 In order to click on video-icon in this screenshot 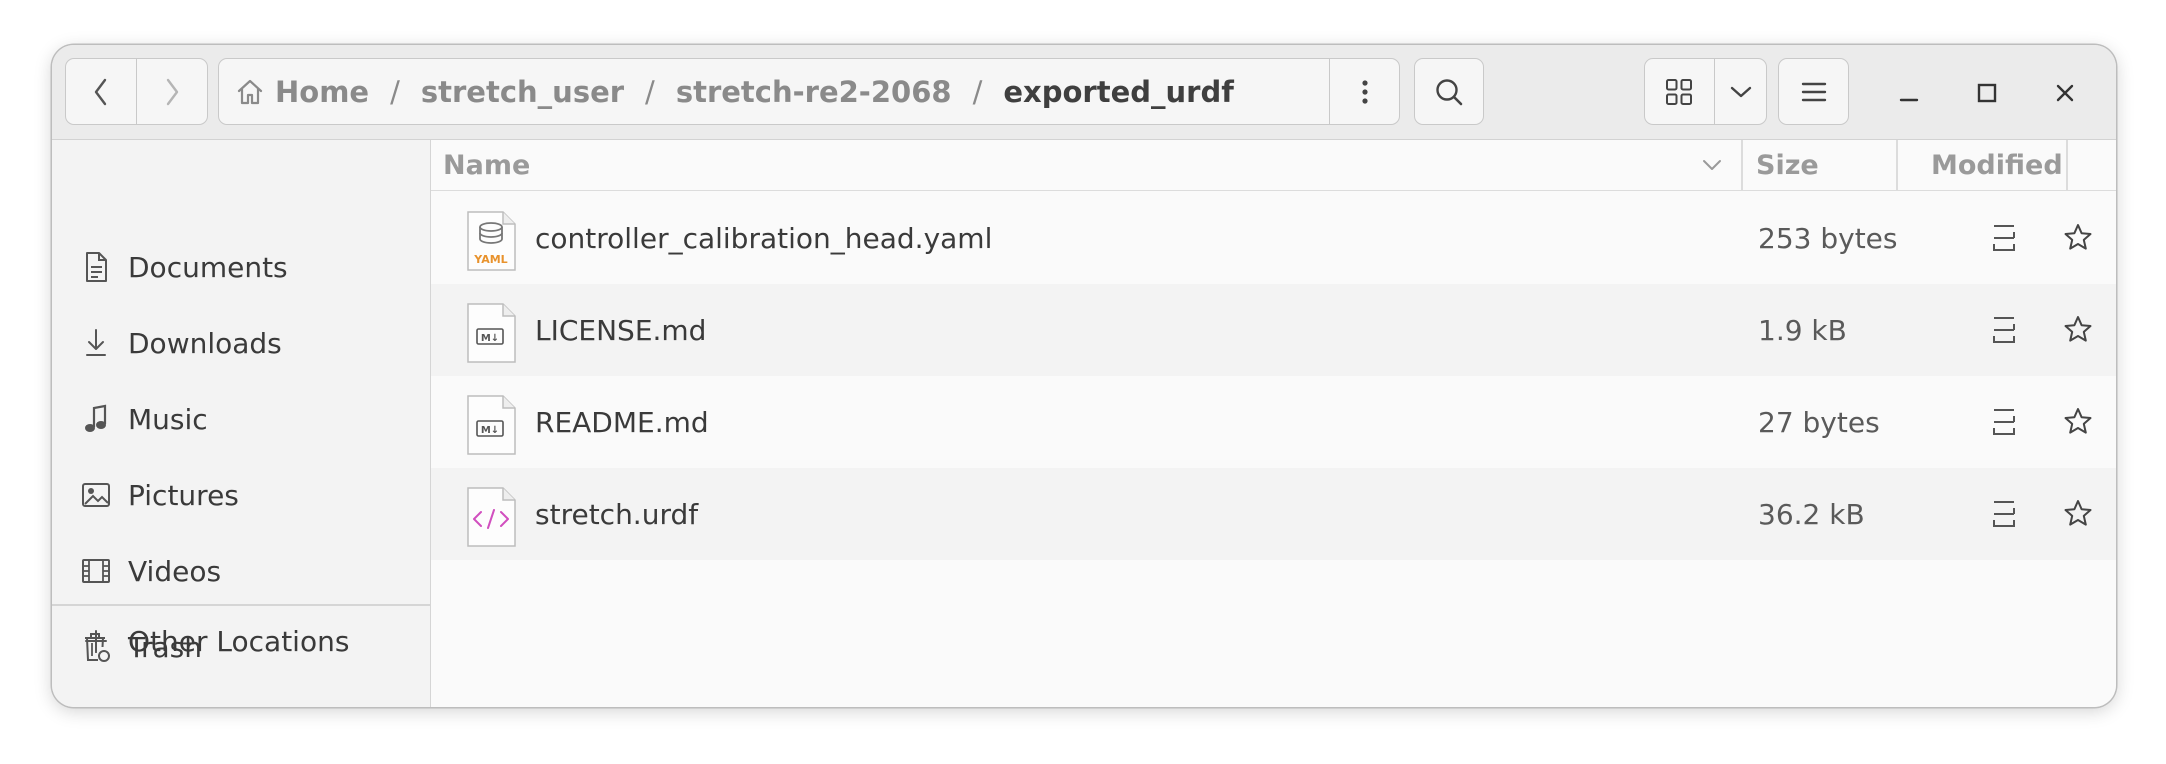, I will do `click(96, 571)`.